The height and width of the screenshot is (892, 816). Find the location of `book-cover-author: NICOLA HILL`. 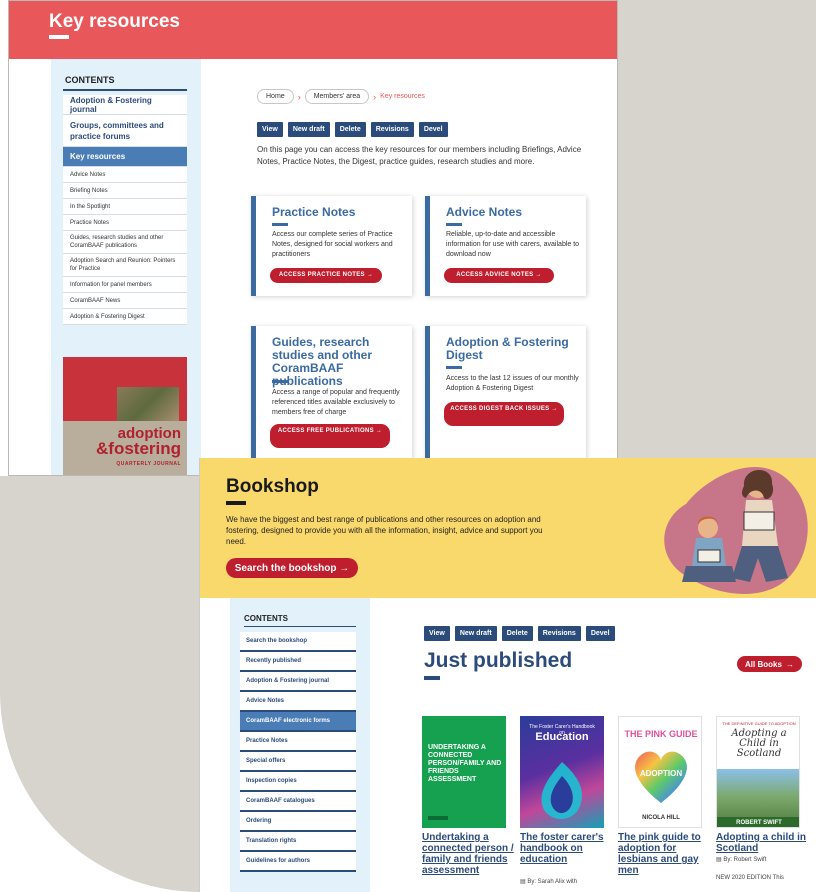

book-cover-author: NICOLA HILL is located at coordinates (661, 818).